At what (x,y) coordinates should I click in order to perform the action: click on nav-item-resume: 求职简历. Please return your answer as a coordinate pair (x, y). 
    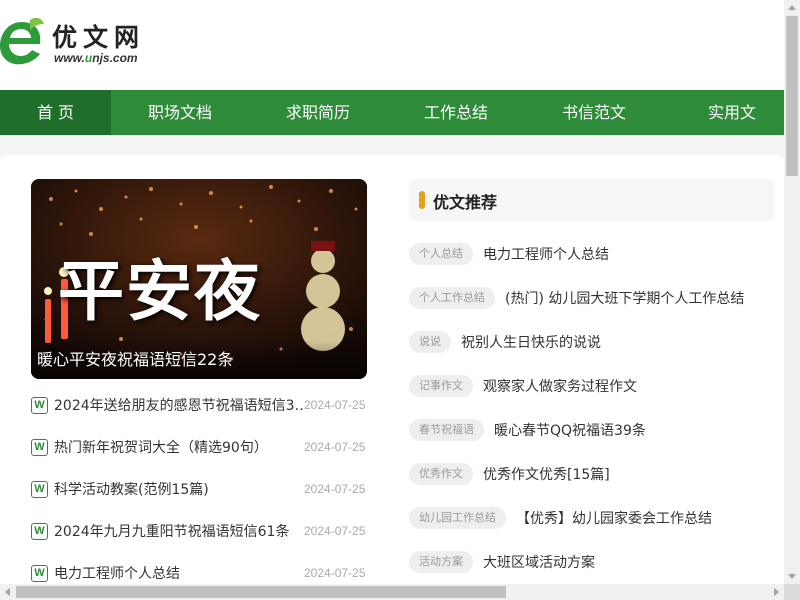
    Looking at the image, I should click on (318, 112).